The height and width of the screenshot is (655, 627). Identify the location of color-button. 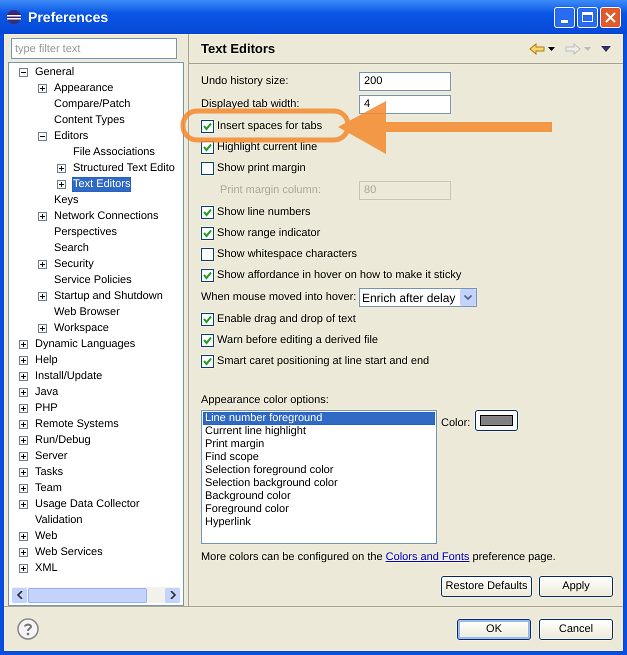
(496, 420).